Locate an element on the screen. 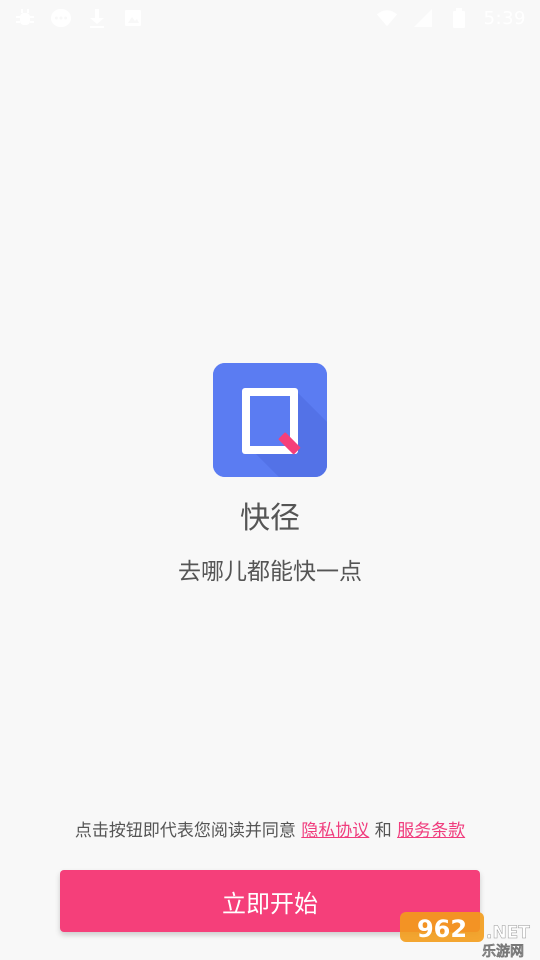 The height and width of the screenshot is (960, 540). bug-icon is located at coordinates (25, 18).